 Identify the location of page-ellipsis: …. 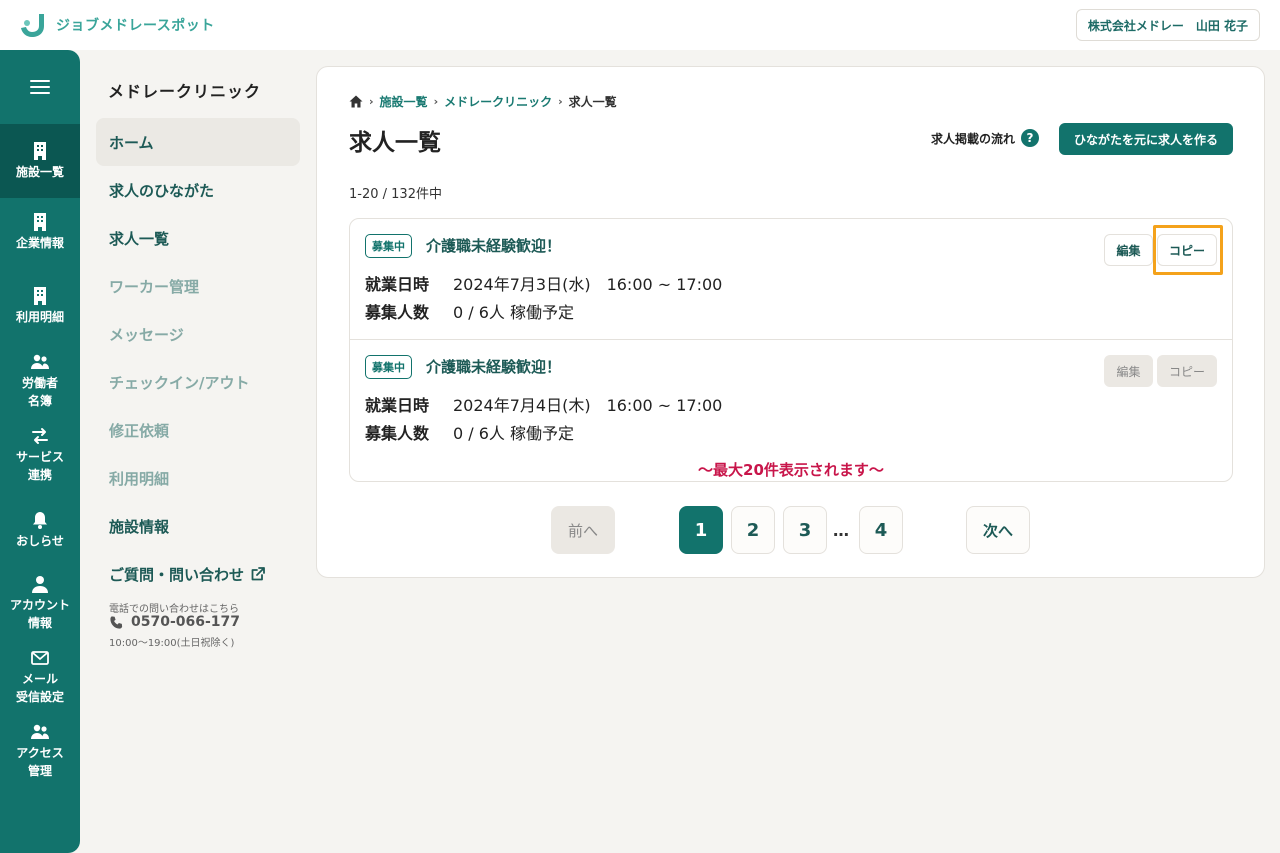
(841, 530).